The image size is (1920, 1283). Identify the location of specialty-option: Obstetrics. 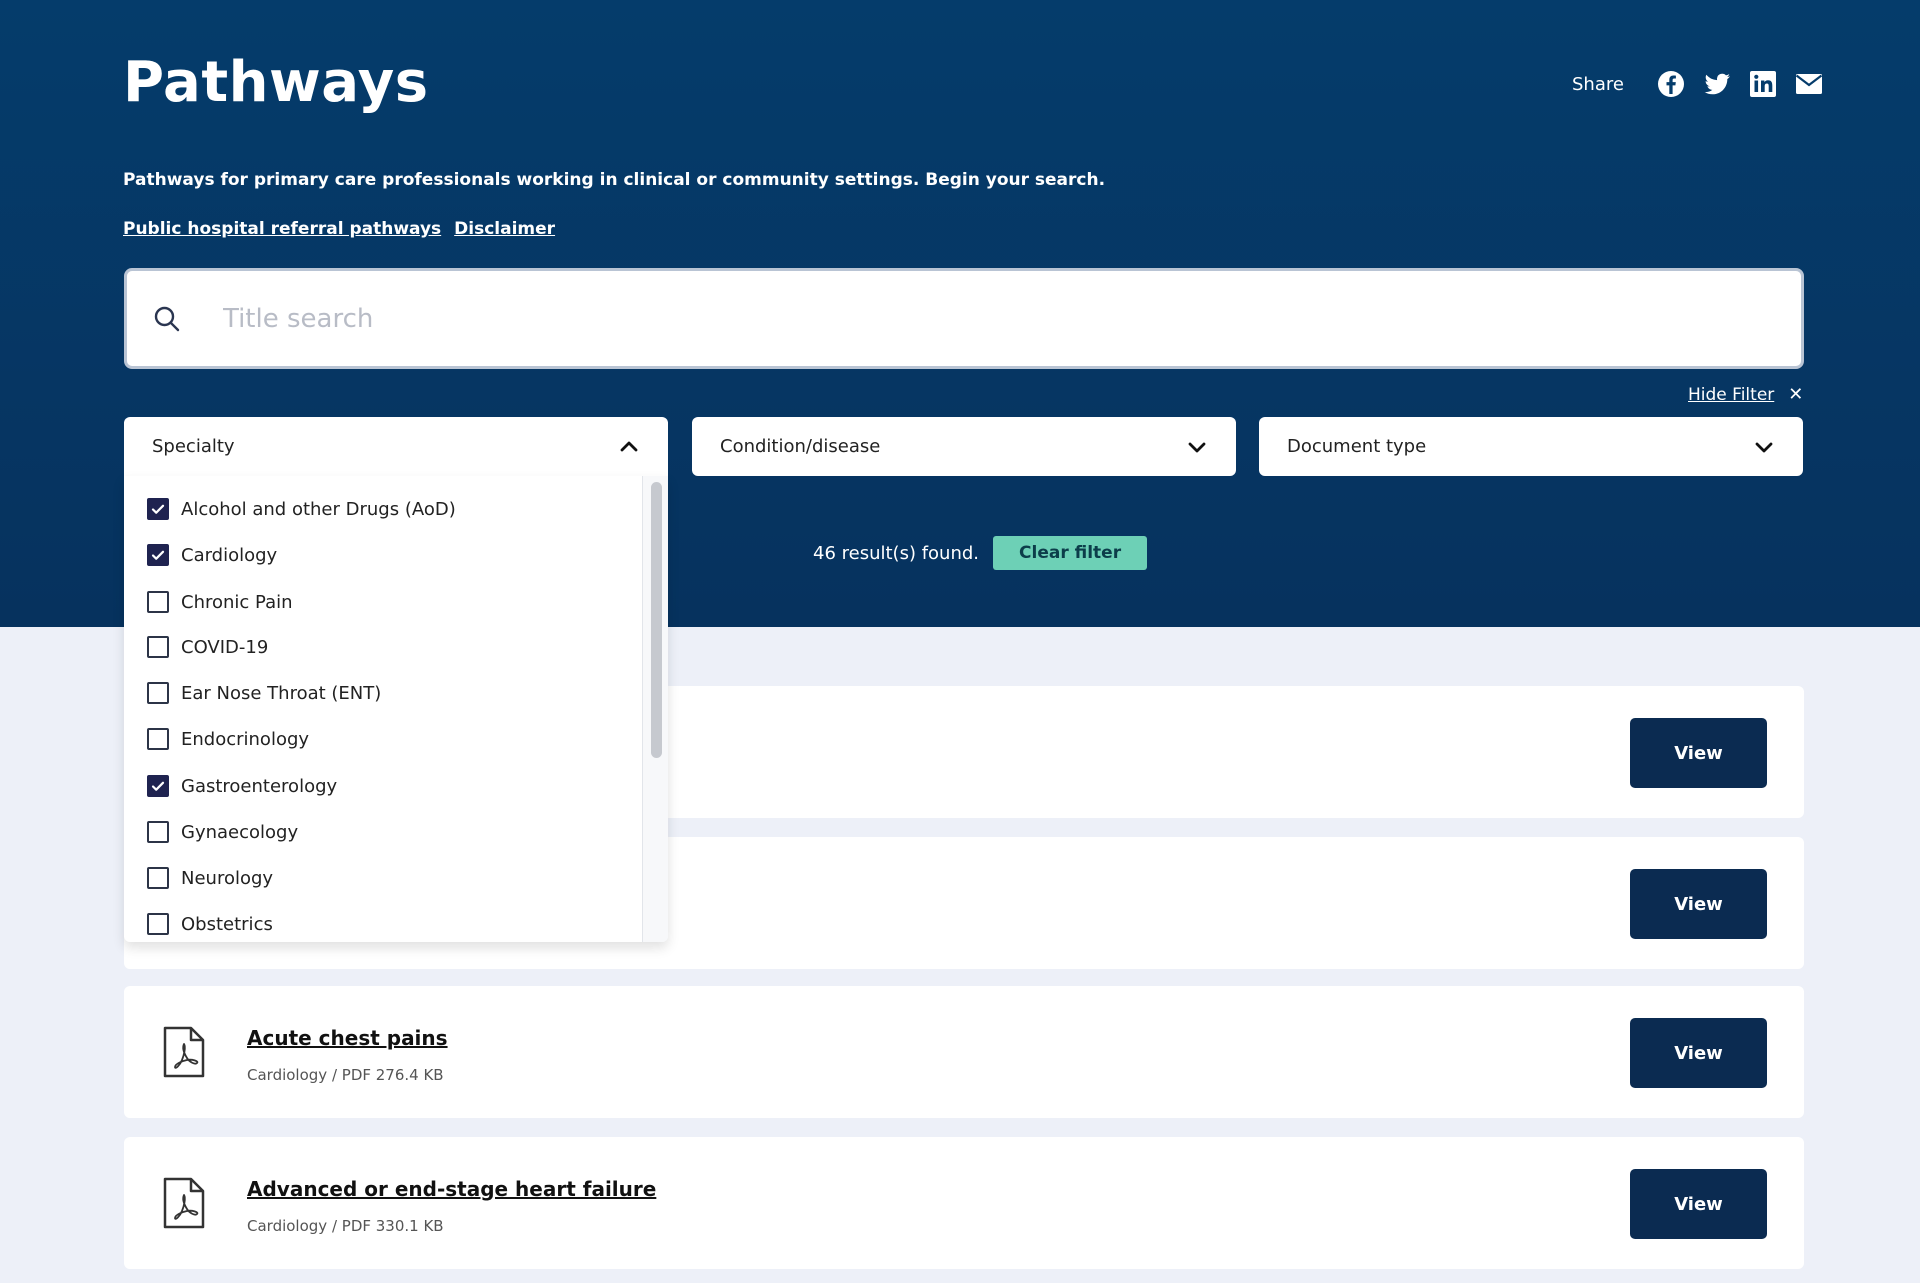
(210, 924).